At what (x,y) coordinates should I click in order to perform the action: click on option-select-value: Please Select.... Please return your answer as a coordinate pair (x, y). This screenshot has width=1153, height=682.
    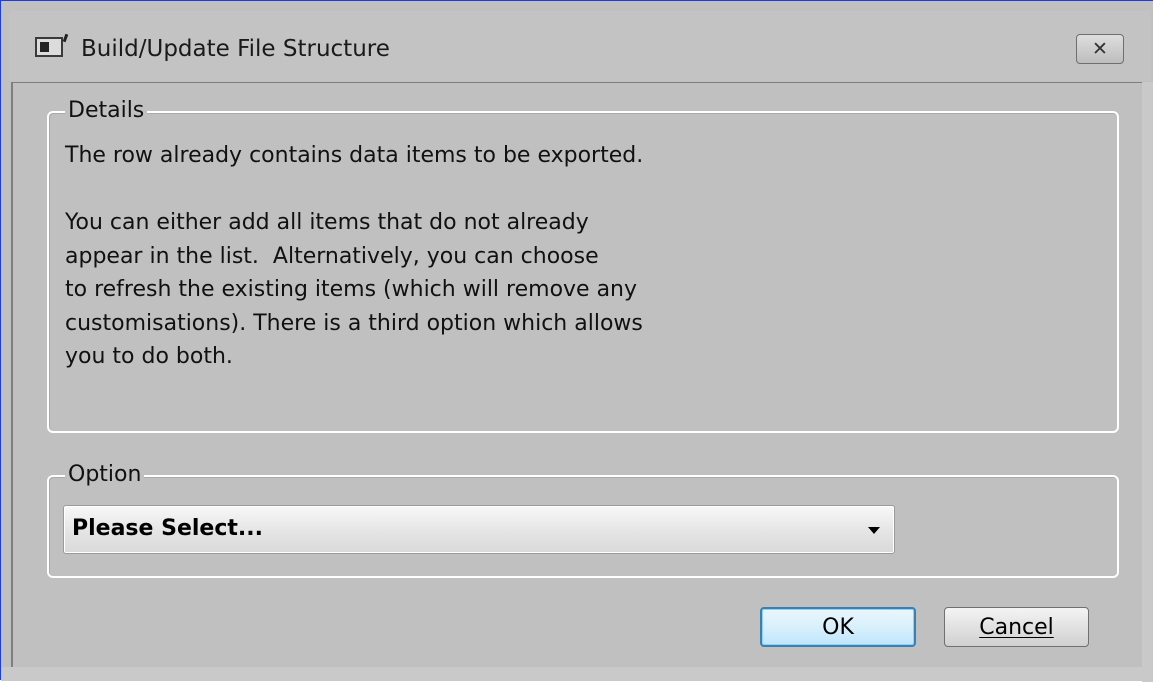
    Looking at the image, I should click on (167, 528).